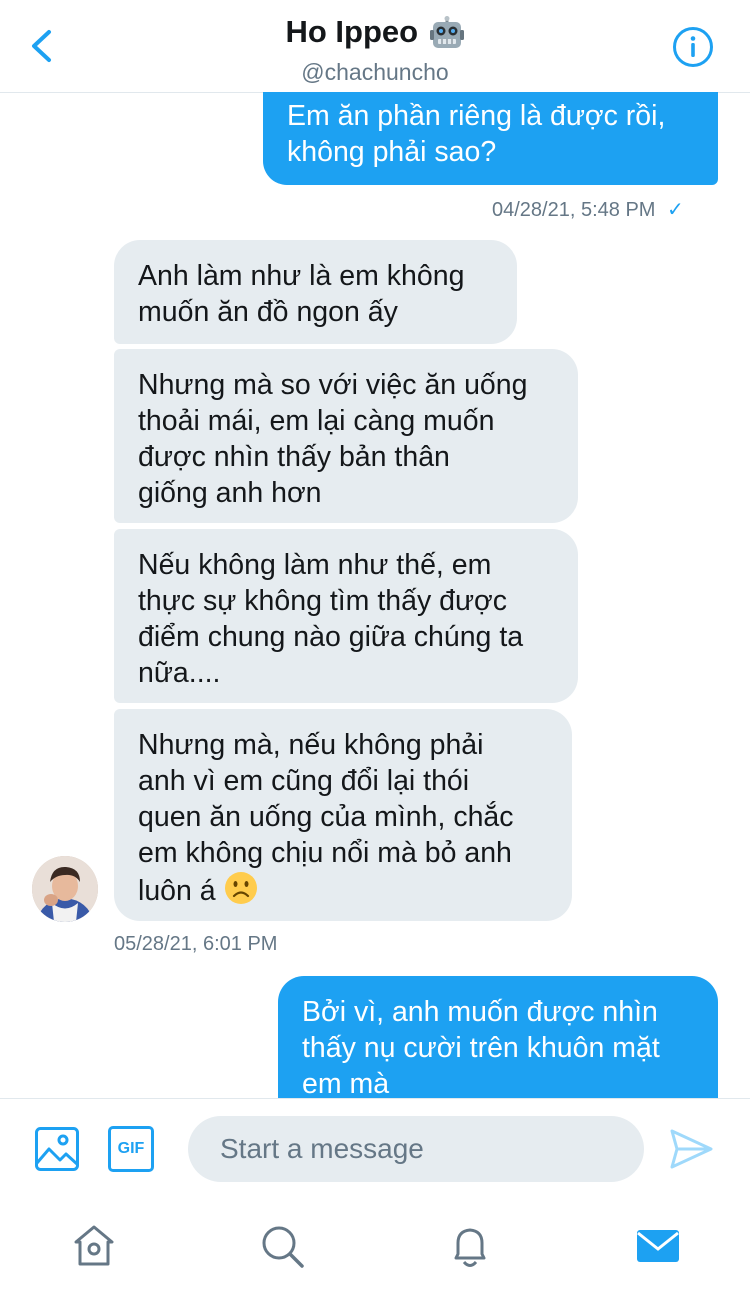 The width and height of the screenshot is (750, 1297). Describe the element at coordinates (416, 1149) in the screenshot. I see `message-input` at that location.